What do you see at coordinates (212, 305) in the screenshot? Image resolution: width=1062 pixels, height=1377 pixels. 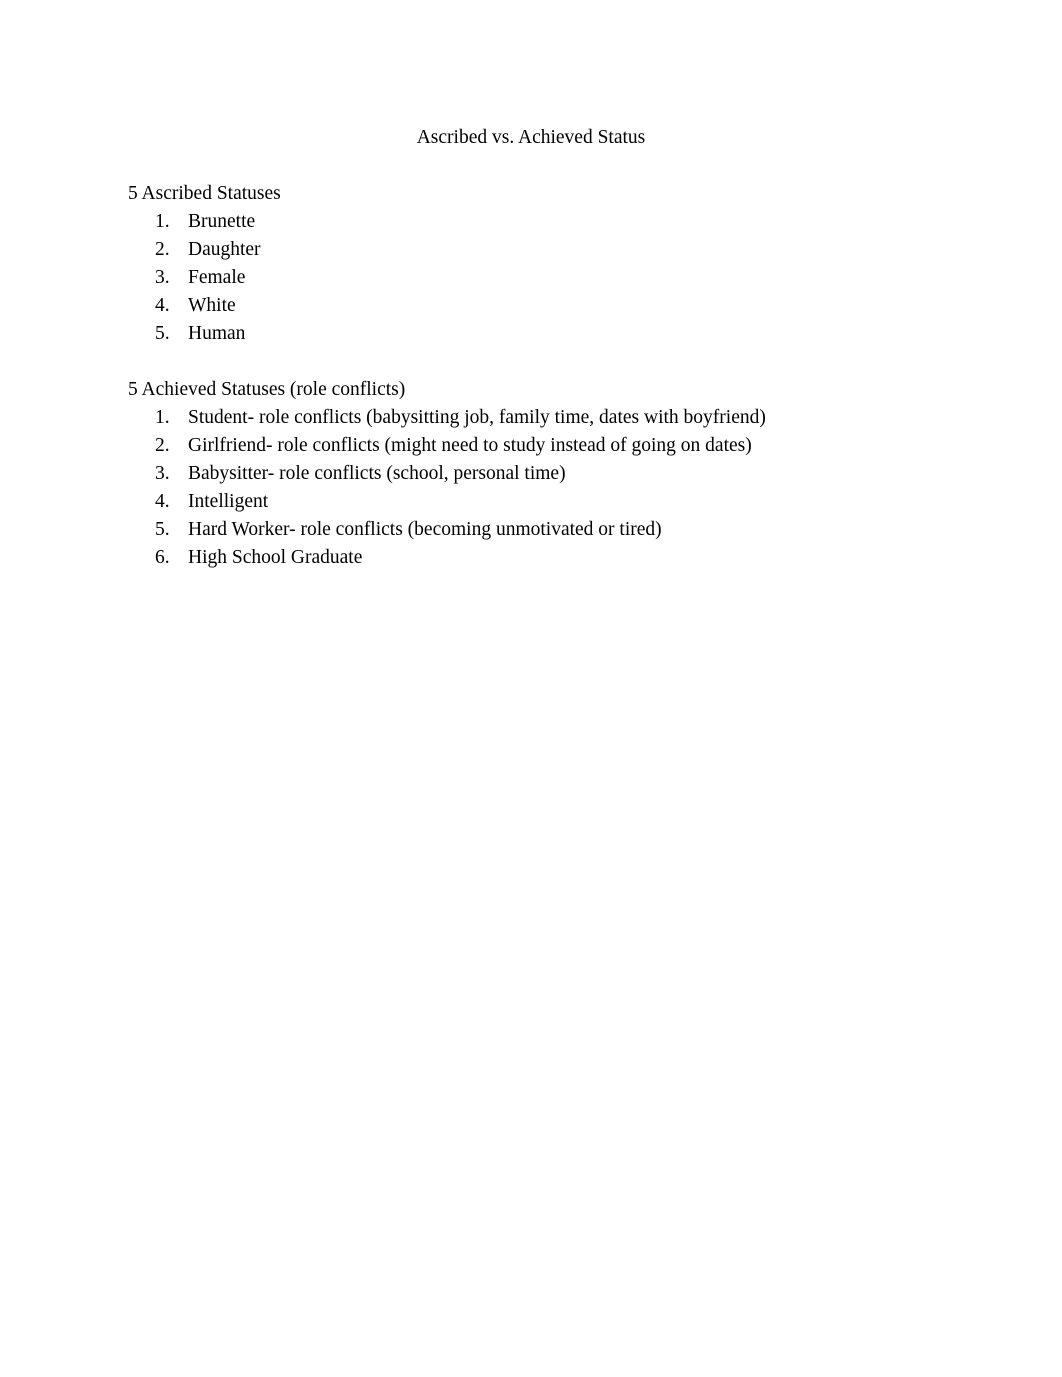 I see `list-item-label: White` at bounding box center [212, 305].